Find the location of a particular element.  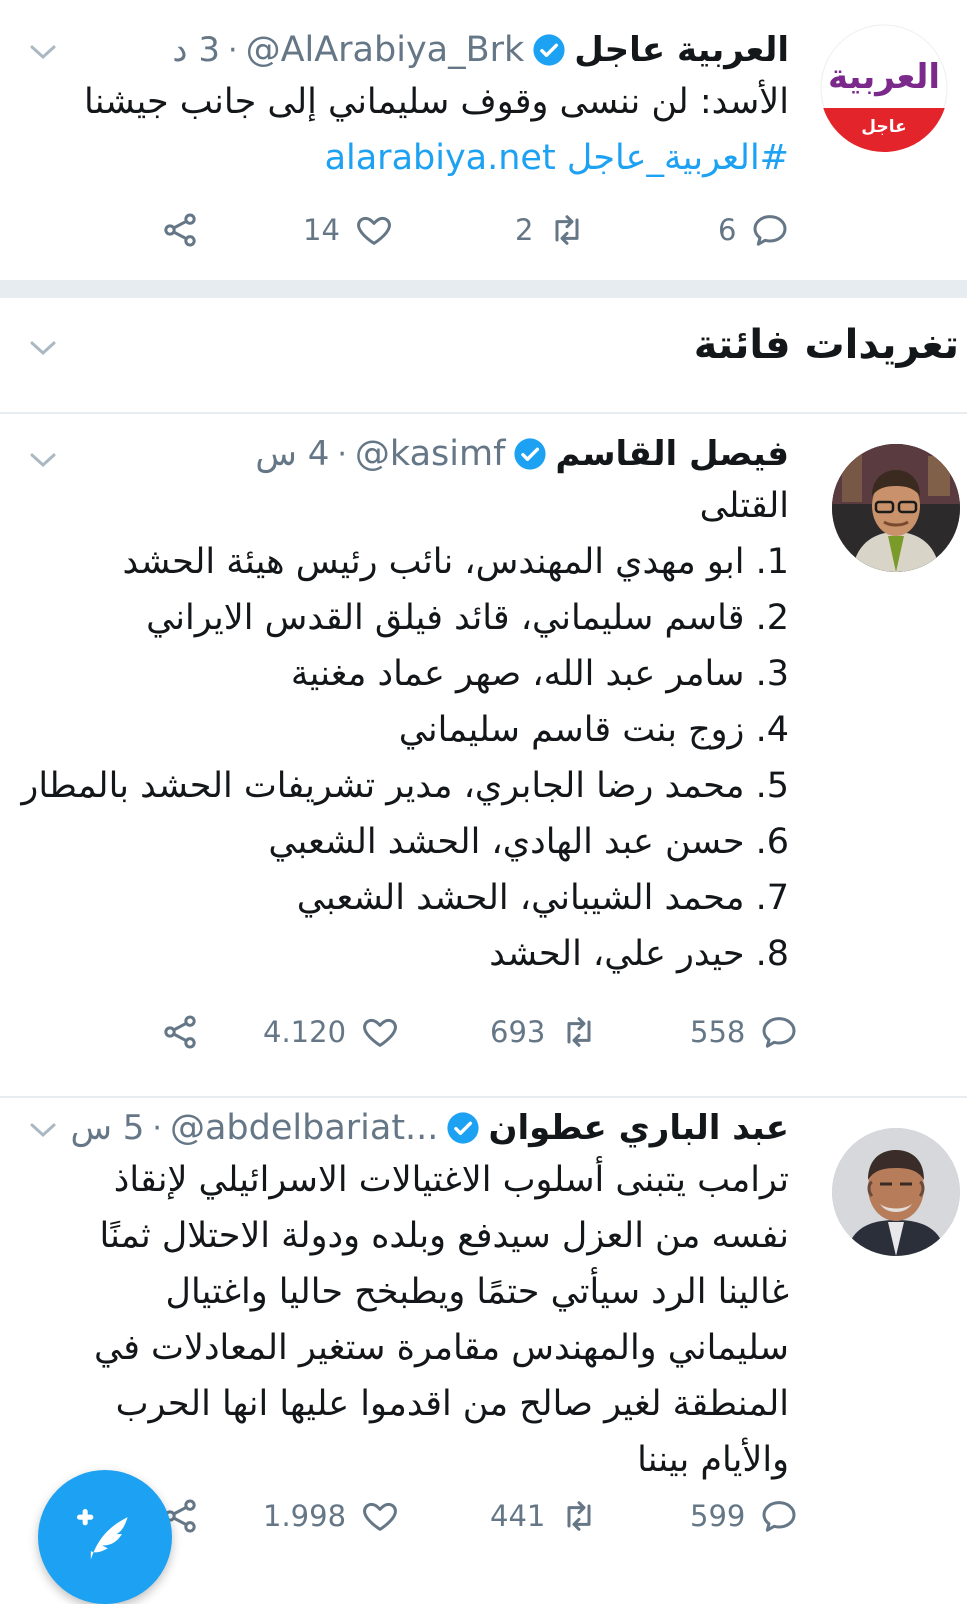

compose-tweet-button is located at coordinates (105, 1537).